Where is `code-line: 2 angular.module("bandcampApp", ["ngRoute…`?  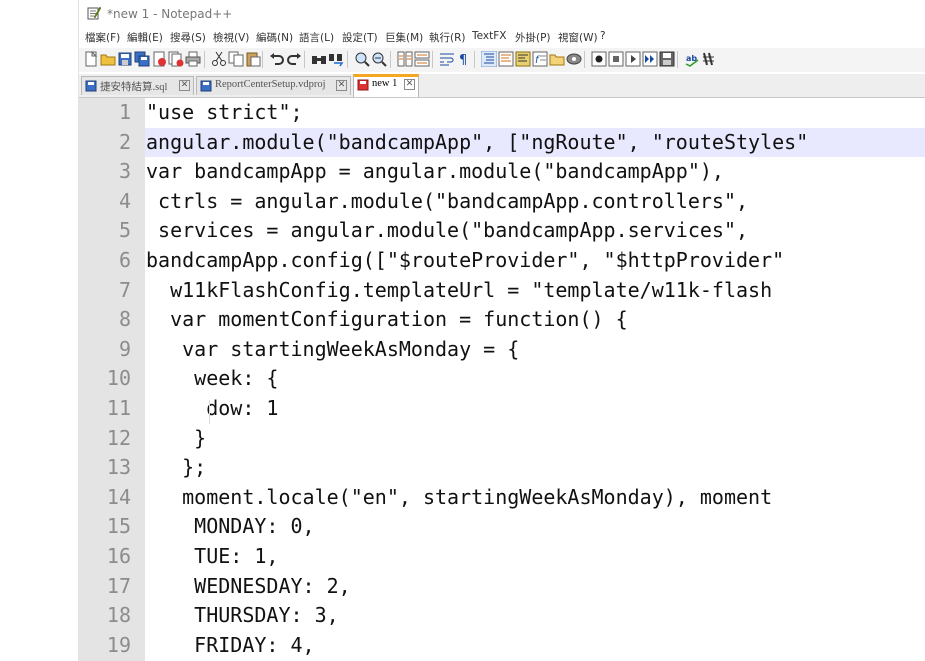
code-line: 2 angular.module("bandcampApp", ["ngRoute… is located at coordinates (502, 142).